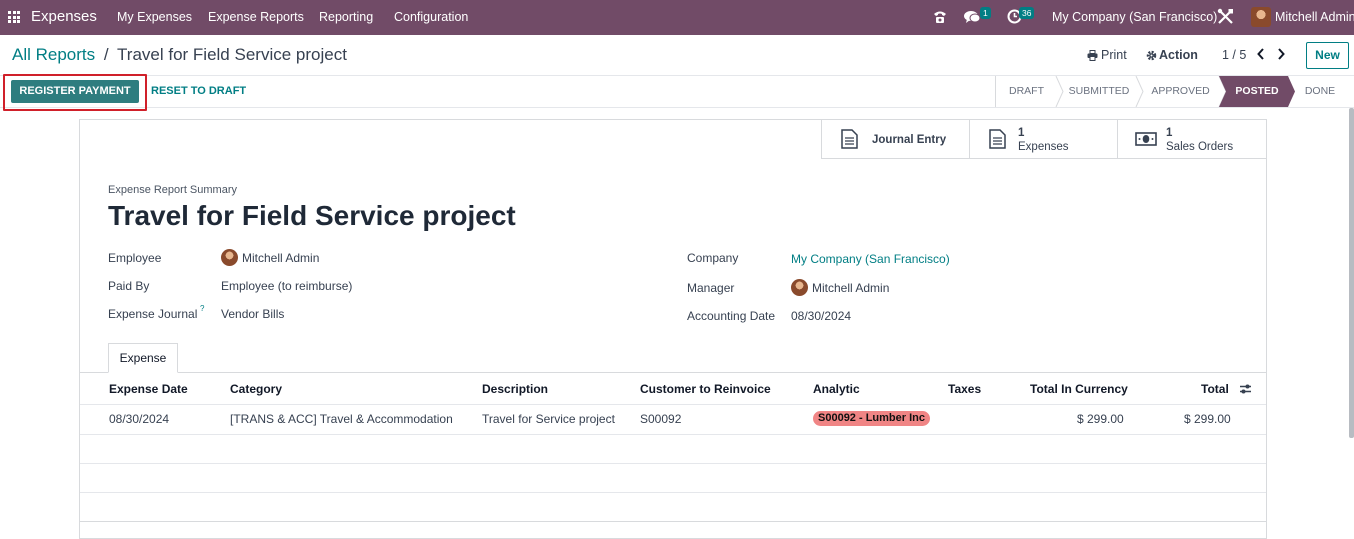  I want to click on manager-avatar, so click(799, 287).